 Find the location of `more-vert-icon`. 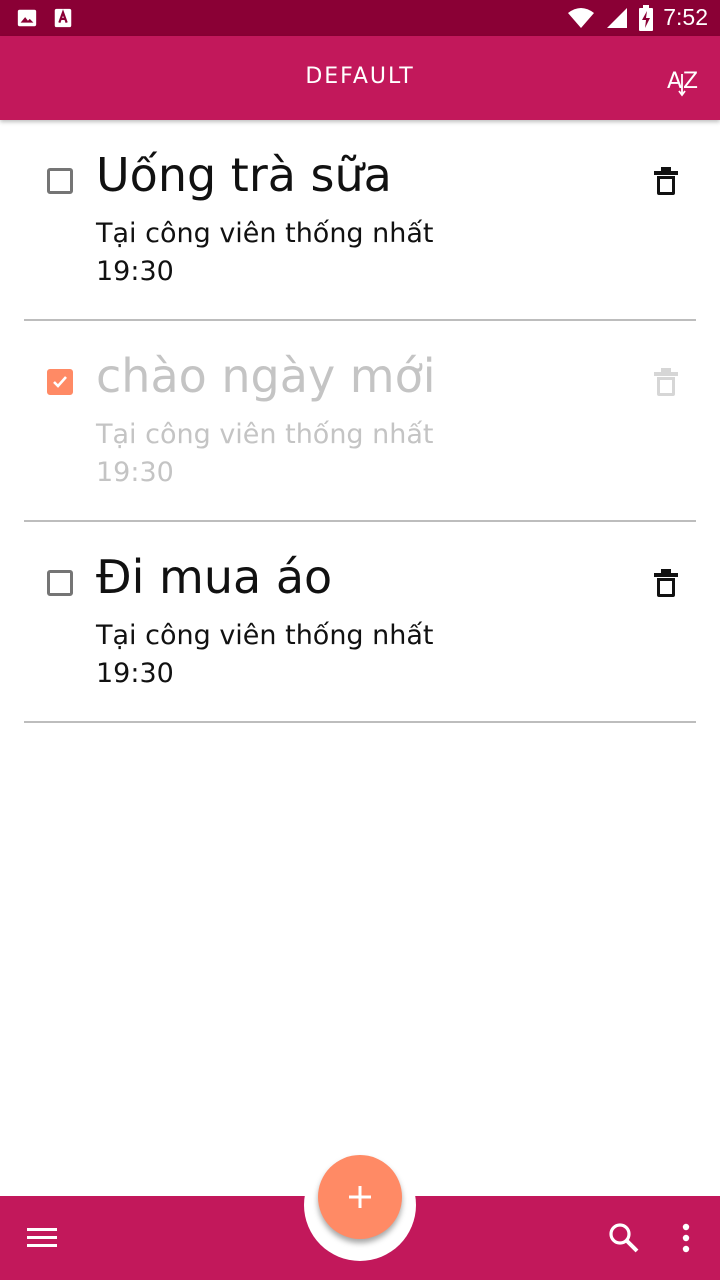

more-vert-icon is located at coordinates (686, 1238).